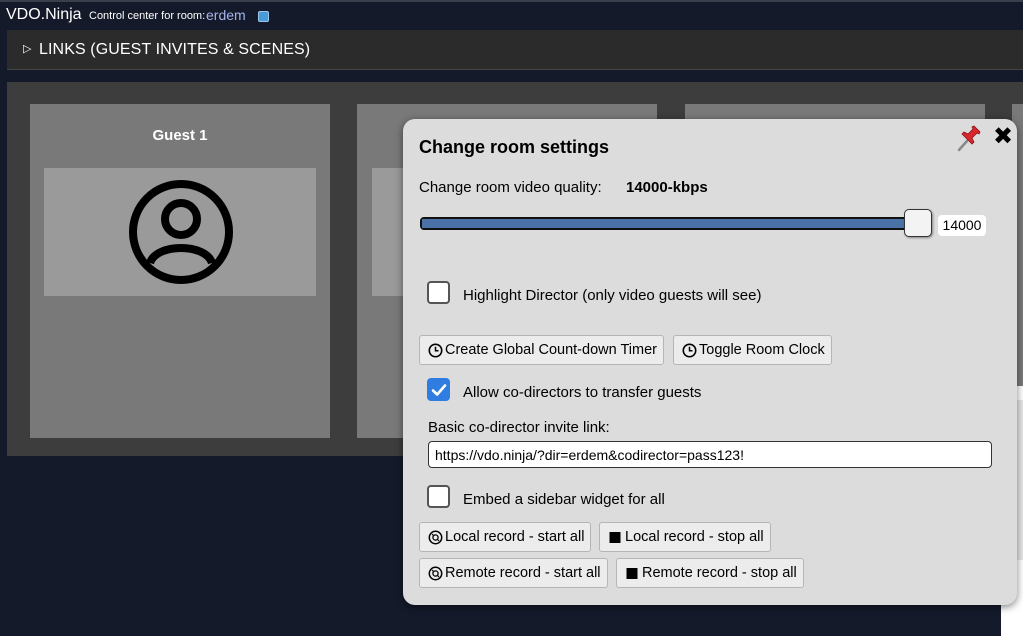  I want to click on remote-record-stop-label: Remote record - stop all, so click(719, 573).